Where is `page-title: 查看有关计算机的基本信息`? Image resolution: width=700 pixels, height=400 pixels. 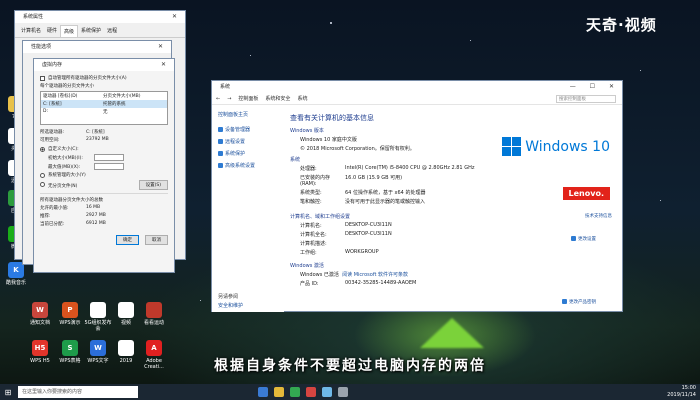 page-title: 查看有关计算机的基本信息 is located at coordinates (332, 118).